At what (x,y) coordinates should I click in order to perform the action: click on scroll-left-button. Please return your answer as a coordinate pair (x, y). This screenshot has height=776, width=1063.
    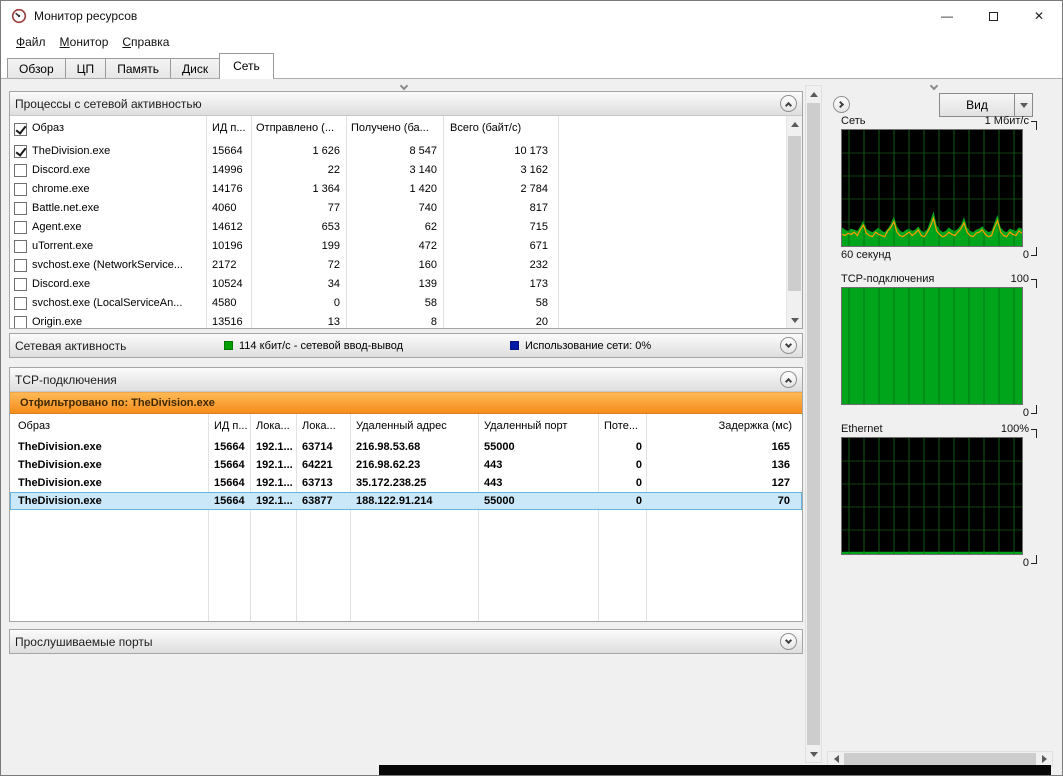
    Looking at the image, I should click on (836, 759).